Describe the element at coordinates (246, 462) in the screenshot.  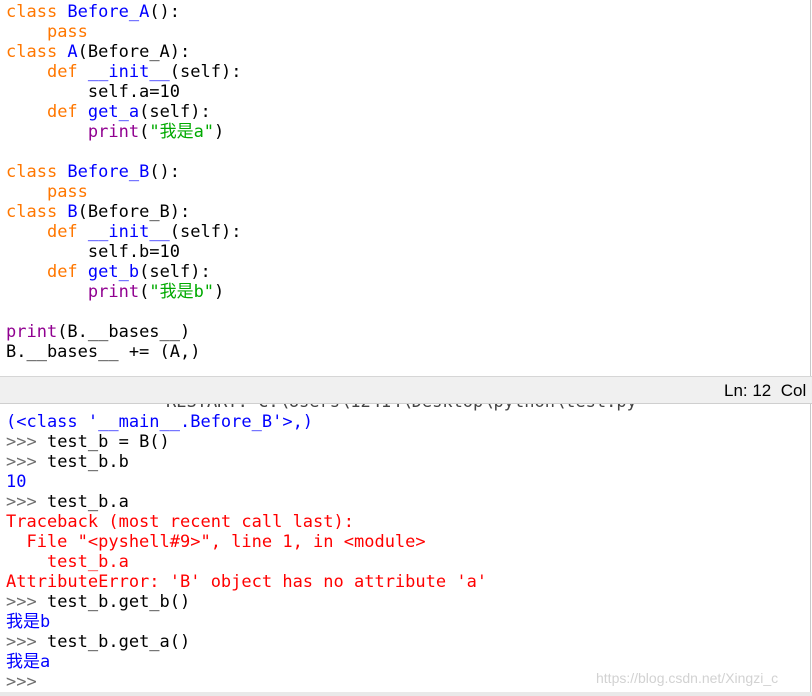
I see `shell-line: >>> test_b.b` at that location.